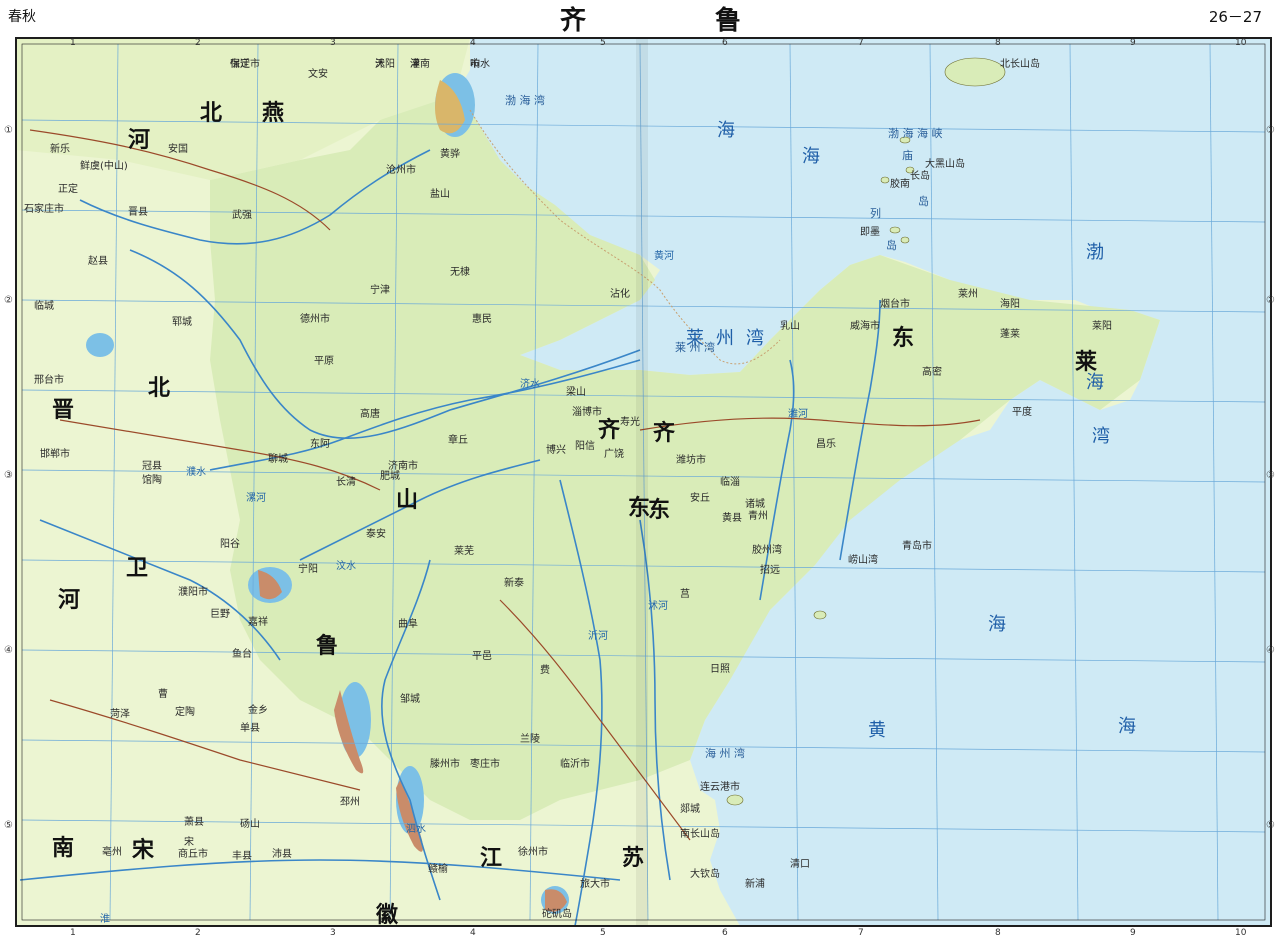 This screenshot has height=944, width=1280. What do you see at coordinates (60, 149) in the screenshot?
I see `city-label: 新乐` at bounding box center [60, 149].